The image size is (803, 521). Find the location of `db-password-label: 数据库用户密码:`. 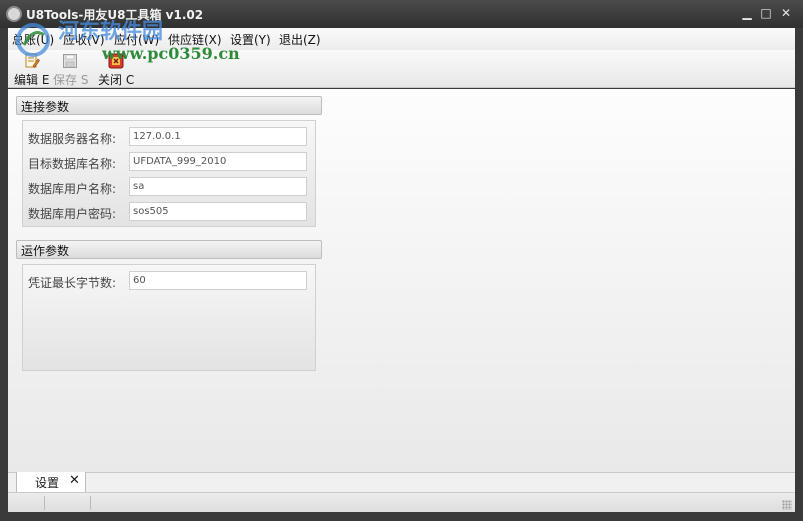

db-password-label: 数据库用户密码: is located at coordinates (72, 214).